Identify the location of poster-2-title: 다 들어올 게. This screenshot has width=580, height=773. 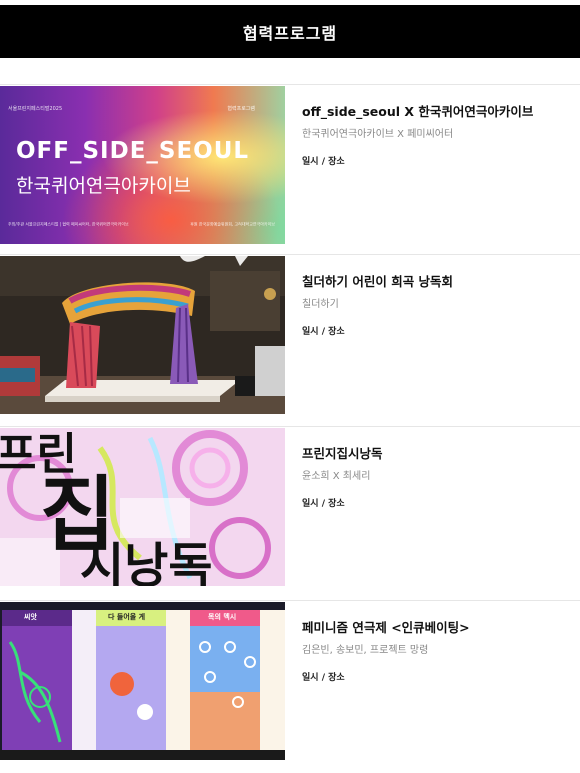
(127, 617).